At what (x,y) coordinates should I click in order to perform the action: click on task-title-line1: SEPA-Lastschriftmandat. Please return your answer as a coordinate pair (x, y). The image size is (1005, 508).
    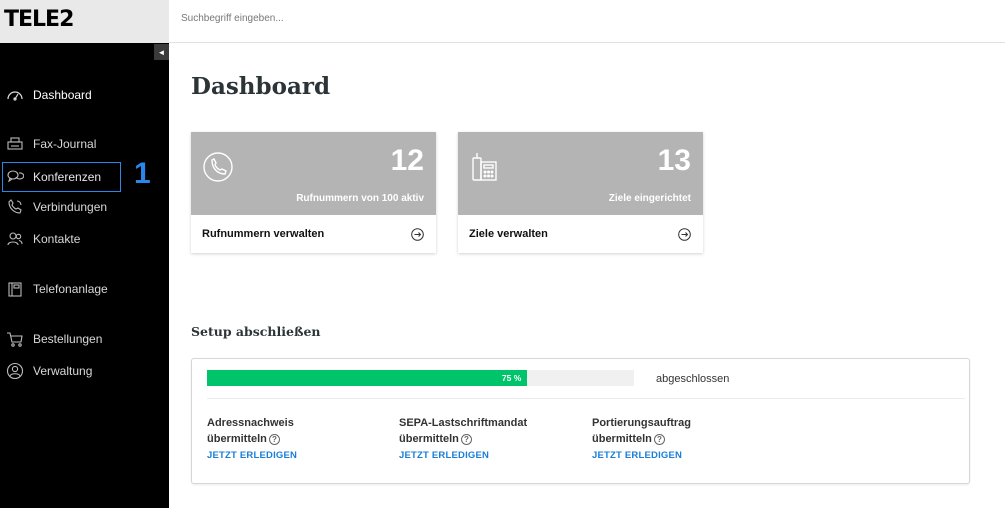
    Looking at the image, I should click on (463, 423).